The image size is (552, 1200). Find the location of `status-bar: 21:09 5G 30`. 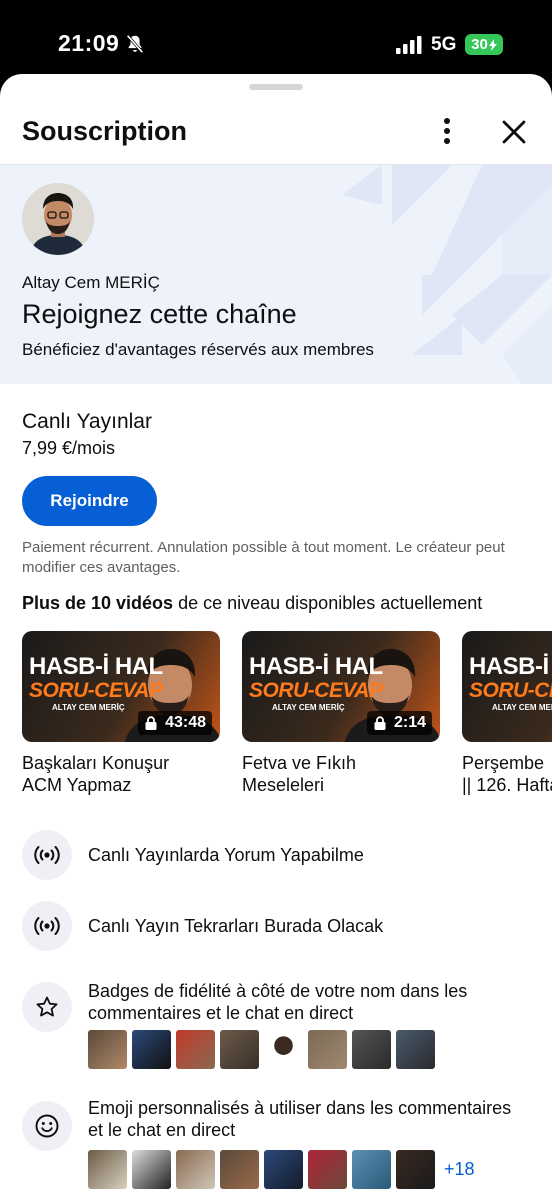

status-bar: 21:09 5G 30 is located at coordinates (276, 39).